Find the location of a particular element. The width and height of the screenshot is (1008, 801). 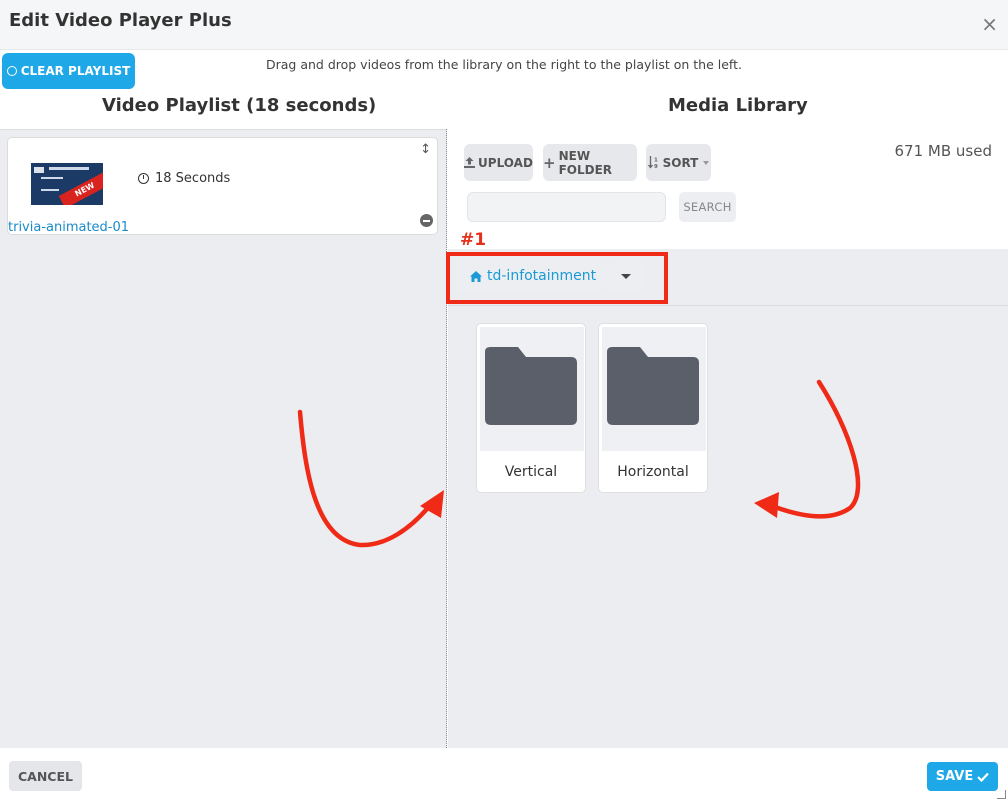

clear-playlist-label: CLEAR PLAYLIST is located at coordinates (75, 71).